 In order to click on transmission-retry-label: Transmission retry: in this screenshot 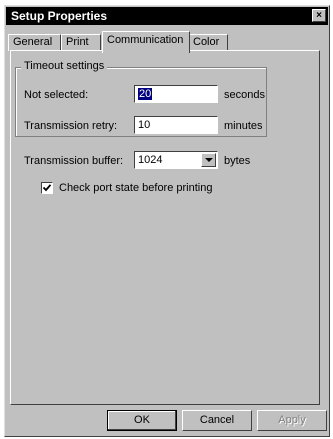, I will do `click(71, 126)`.